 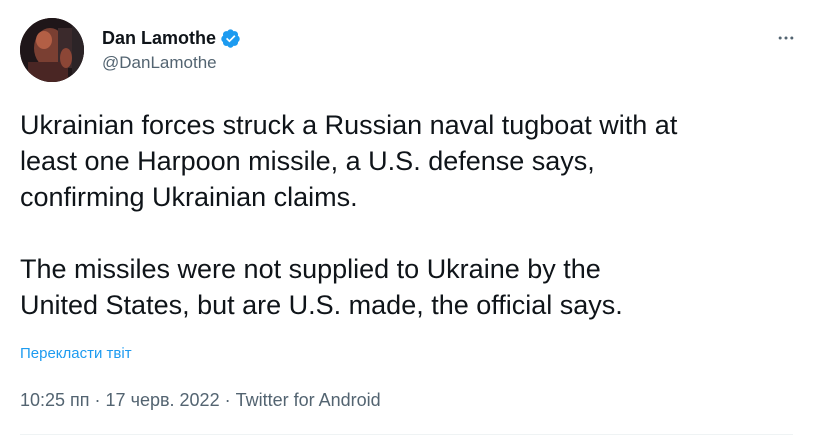 What do you see at coordinates (406, 434) in the screenshot?
I see `divider` at bounding box center [406, 434].